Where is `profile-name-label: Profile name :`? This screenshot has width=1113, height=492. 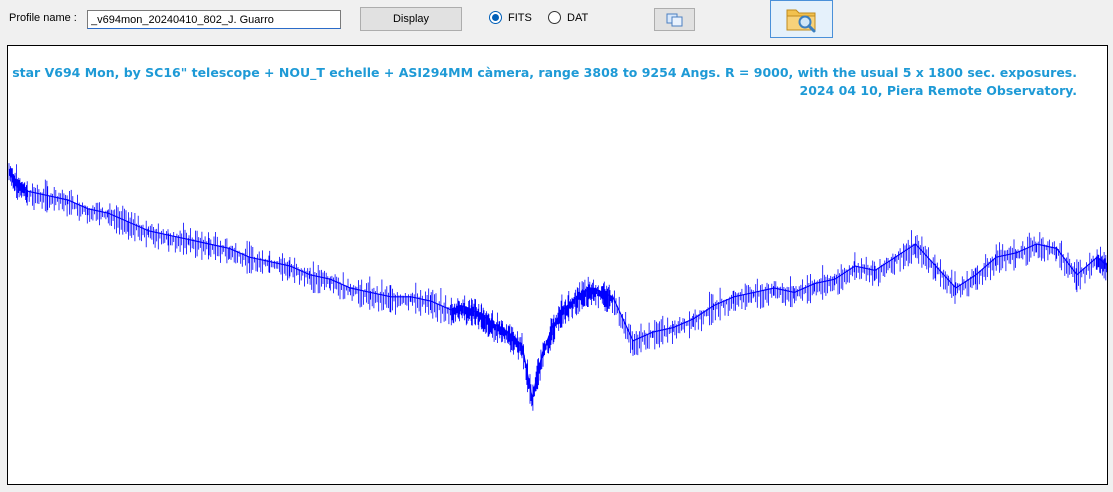 profile-name-label: Profile name : is located at coordinates (43, 18).